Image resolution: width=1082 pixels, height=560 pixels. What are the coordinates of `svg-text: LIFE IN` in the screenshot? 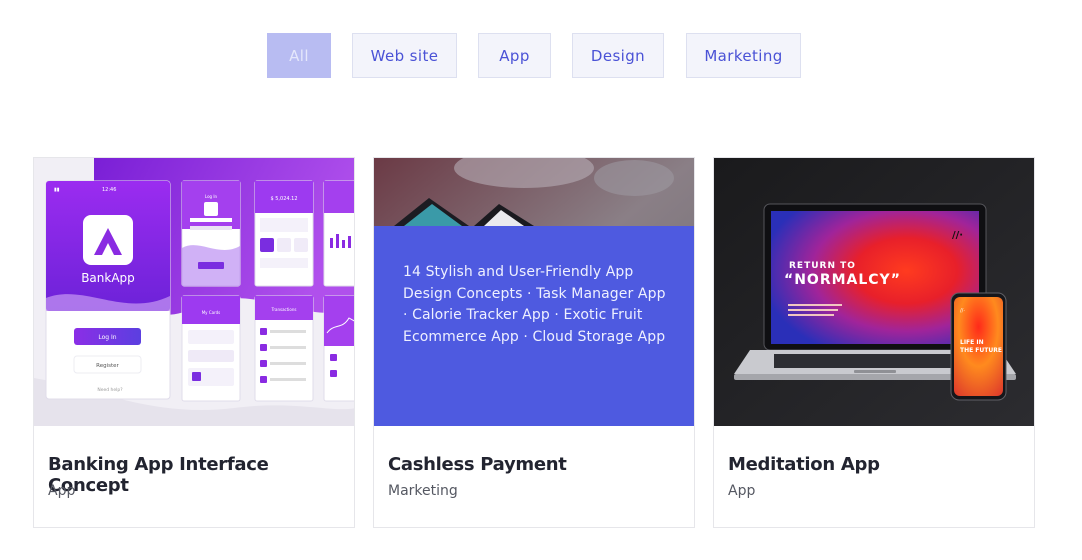 It's located at (972, 342).